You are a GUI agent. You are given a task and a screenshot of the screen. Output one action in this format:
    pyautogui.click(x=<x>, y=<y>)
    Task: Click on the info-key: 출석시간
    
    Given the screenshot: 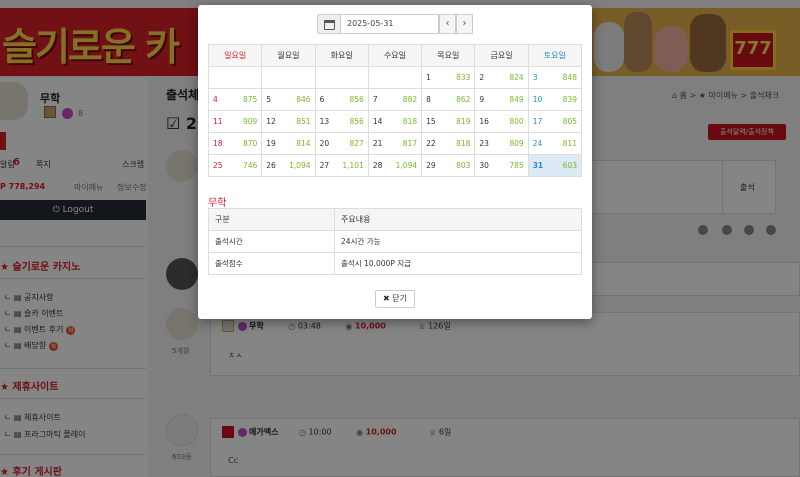 What is the action you would take?
    pyautogui.click(x=271, y=241)
    